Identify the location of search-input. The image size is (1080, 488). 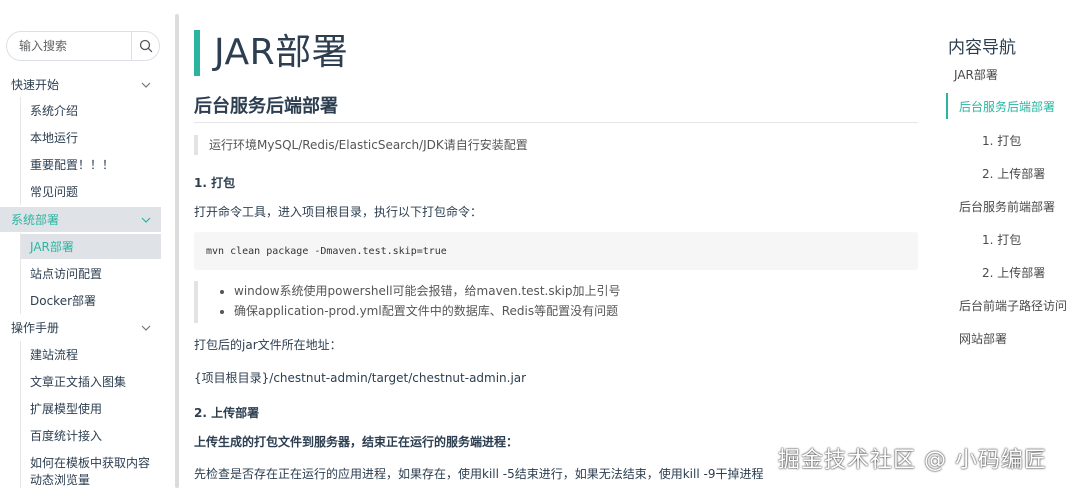
(74, 46).